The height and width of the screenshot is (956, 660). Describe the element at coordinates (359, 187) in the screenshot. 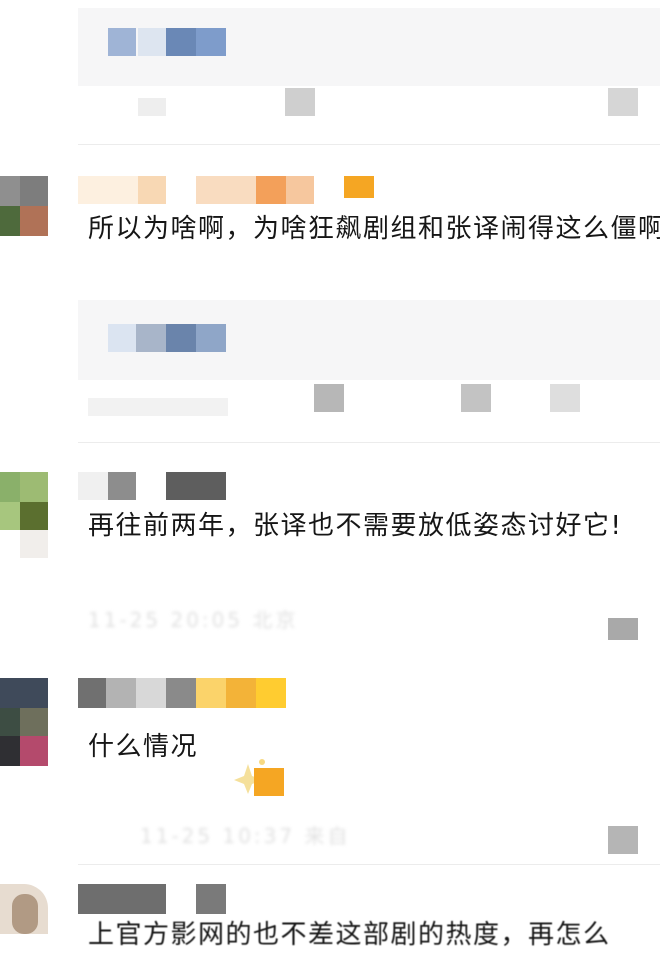

I see `vip-badge-icon` at that location.